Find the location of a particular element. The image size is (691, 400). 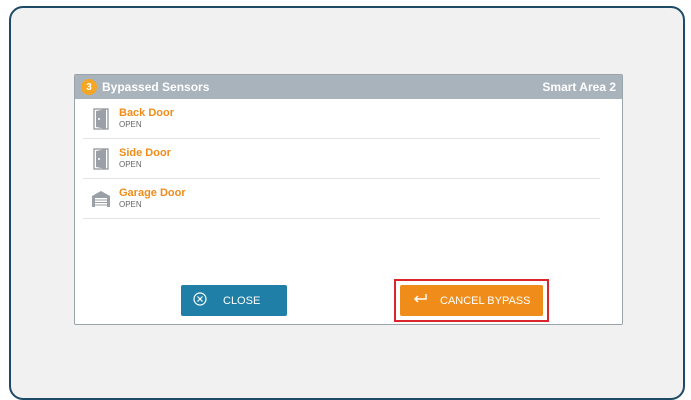

cancel-bypass-highlight: CANCEL BYPASS is located at coordinates (471, 300).